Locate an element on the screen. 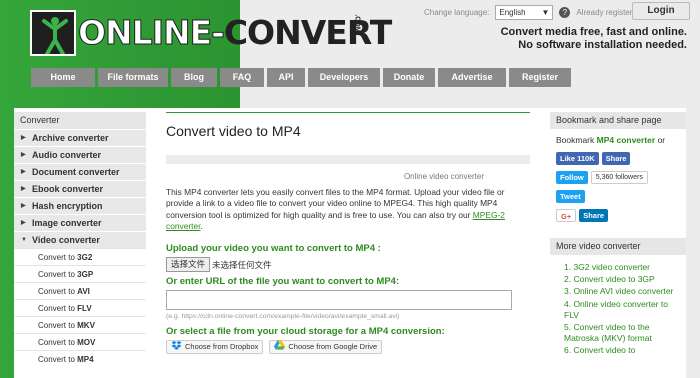 Image resolution: width=700 pixels, height=378 pixels. tagline-line-2: No software installation needed. is located at coordinates (602, 45).